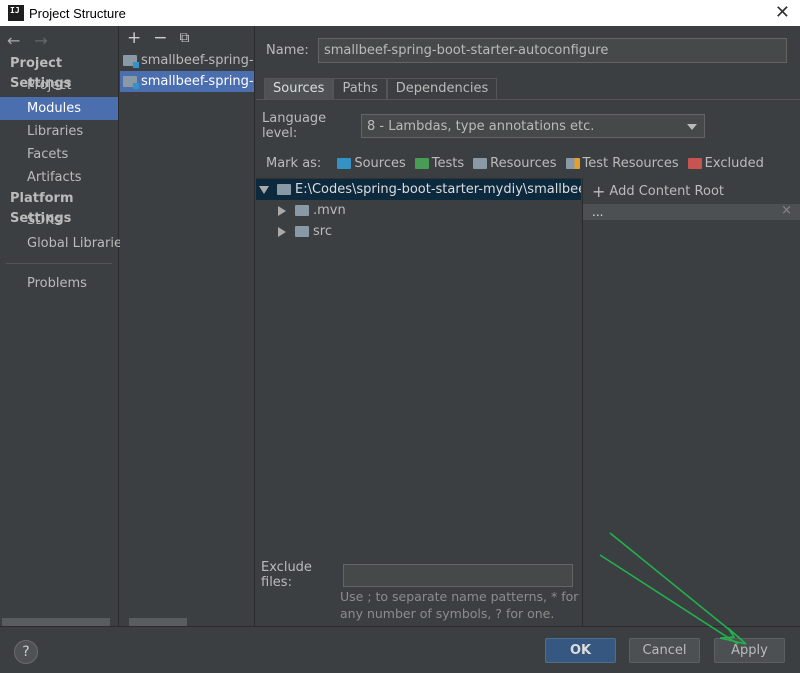  Describe the element at coordinates (458, 575) in the screenshot. I see `exclude-files-input` at that location.